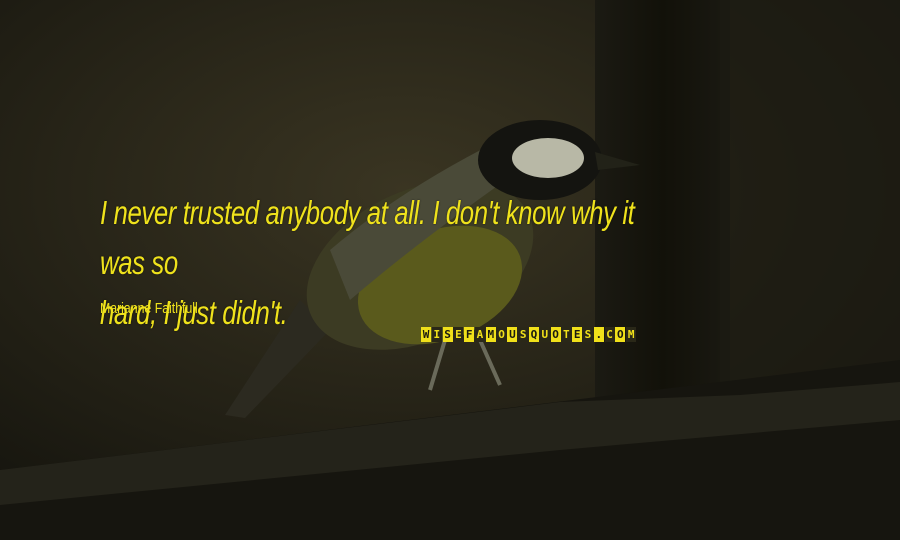 The image size is (900, 540). What do you see at coordinates (533, 334) in the screenshot?
I see `brand-letter: Q` at bounding box center [533, 334].